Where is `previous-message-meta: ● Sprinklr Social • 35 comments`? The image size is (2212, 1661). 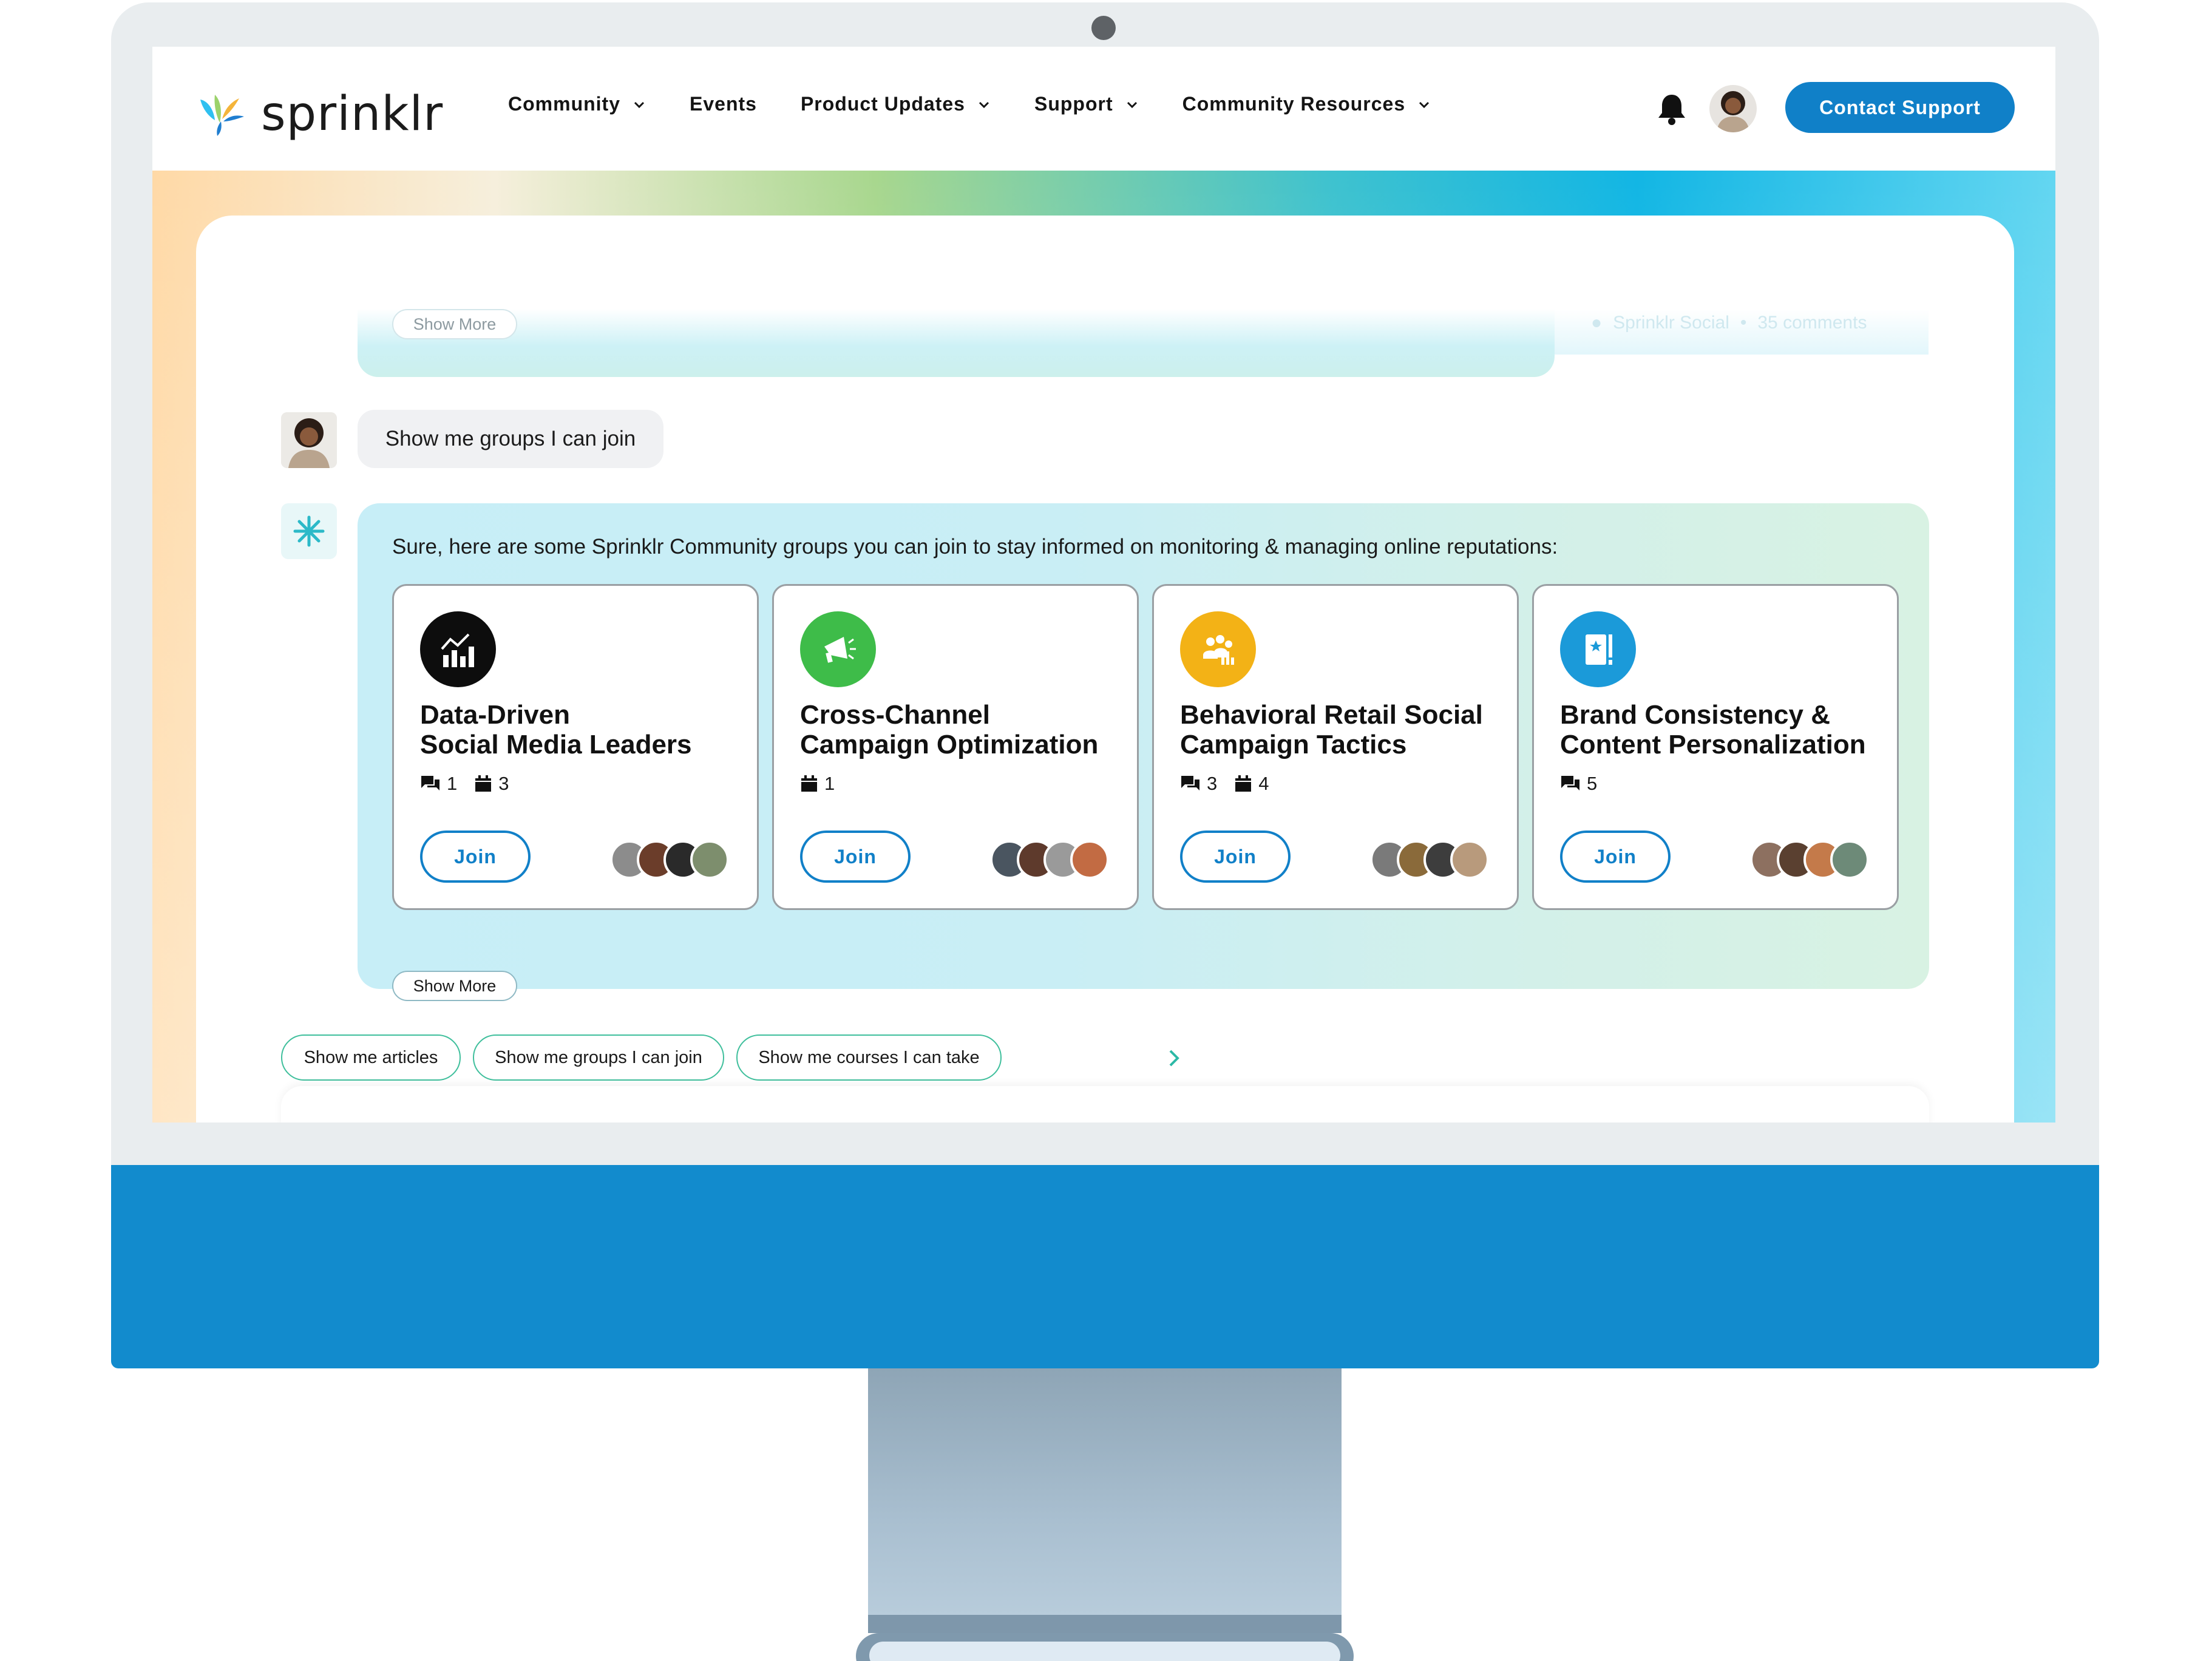
previous-message-meta: ● Sprinklr Social • 35 comments is located at coordinates (1729, 323).